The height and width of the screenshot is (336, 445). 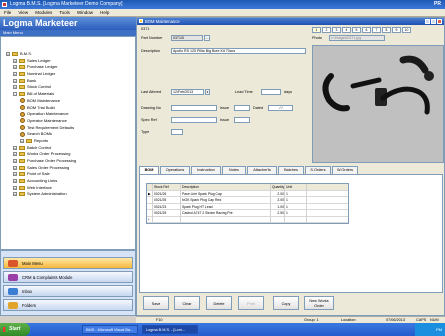 What do you see at coordinates (326, 30) in the screenshot?
I see `photo-tab: 2` at bounding box center [326, 30].